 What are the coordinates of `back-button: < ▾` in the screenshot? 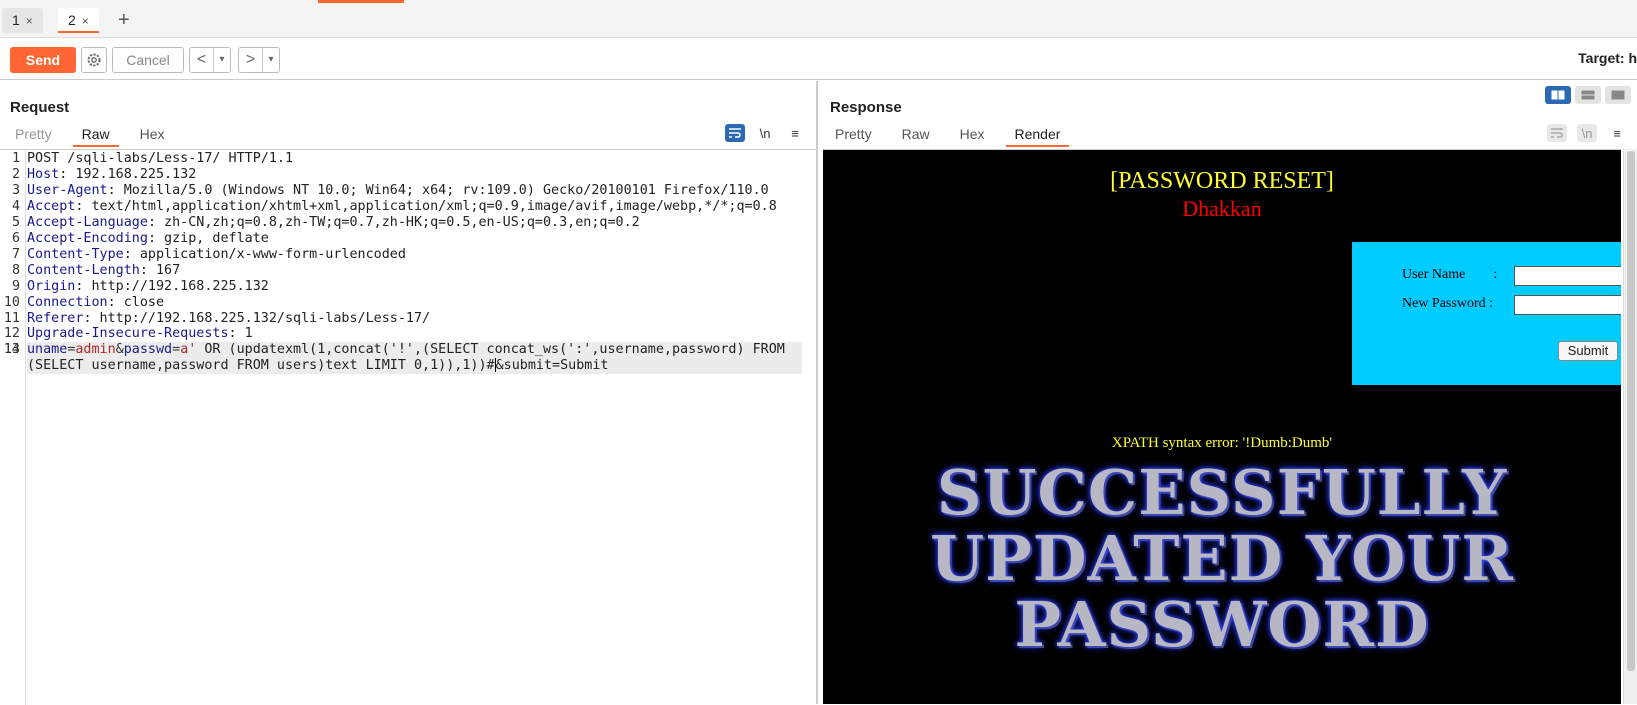 It's located at (210, 60).